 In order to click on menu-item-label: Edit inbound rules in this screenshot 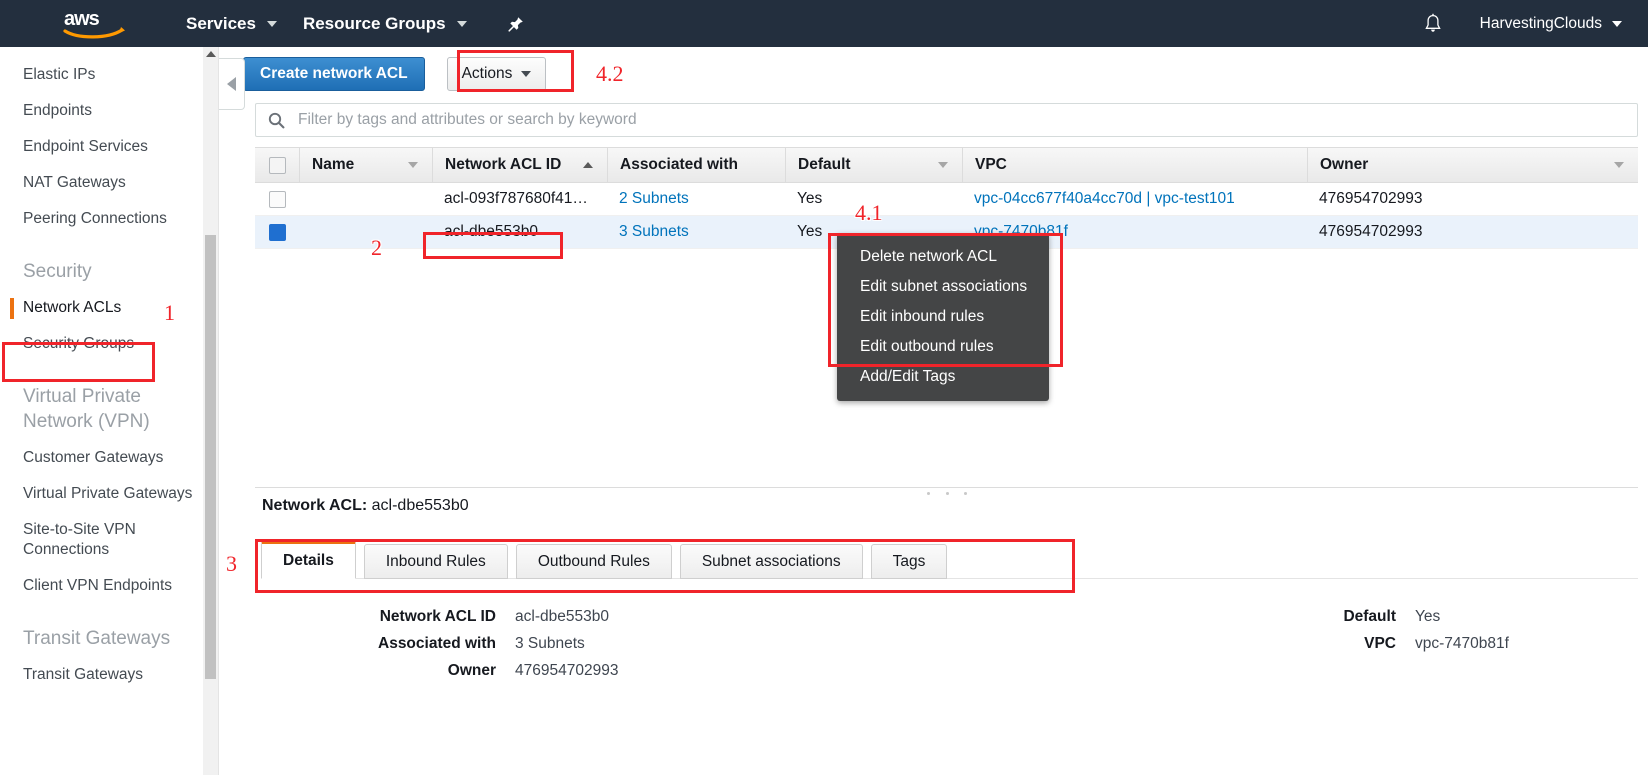, I will do `click(922, 316)`.